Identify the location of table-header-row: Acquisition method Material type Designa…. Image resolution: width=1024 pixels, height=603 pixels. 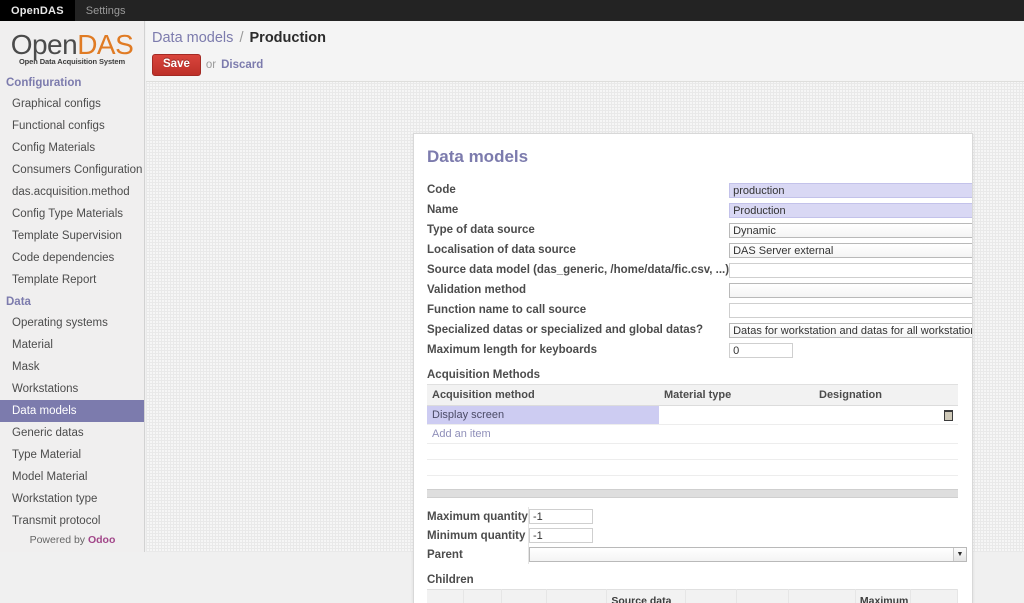
(692, 395).